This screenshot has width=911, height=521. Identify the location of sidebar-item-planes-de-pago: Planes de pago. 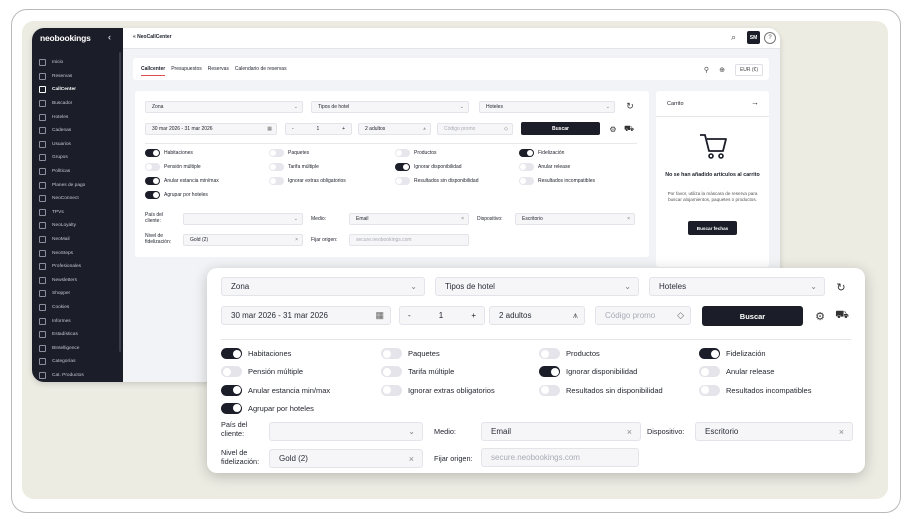
(77, 185).